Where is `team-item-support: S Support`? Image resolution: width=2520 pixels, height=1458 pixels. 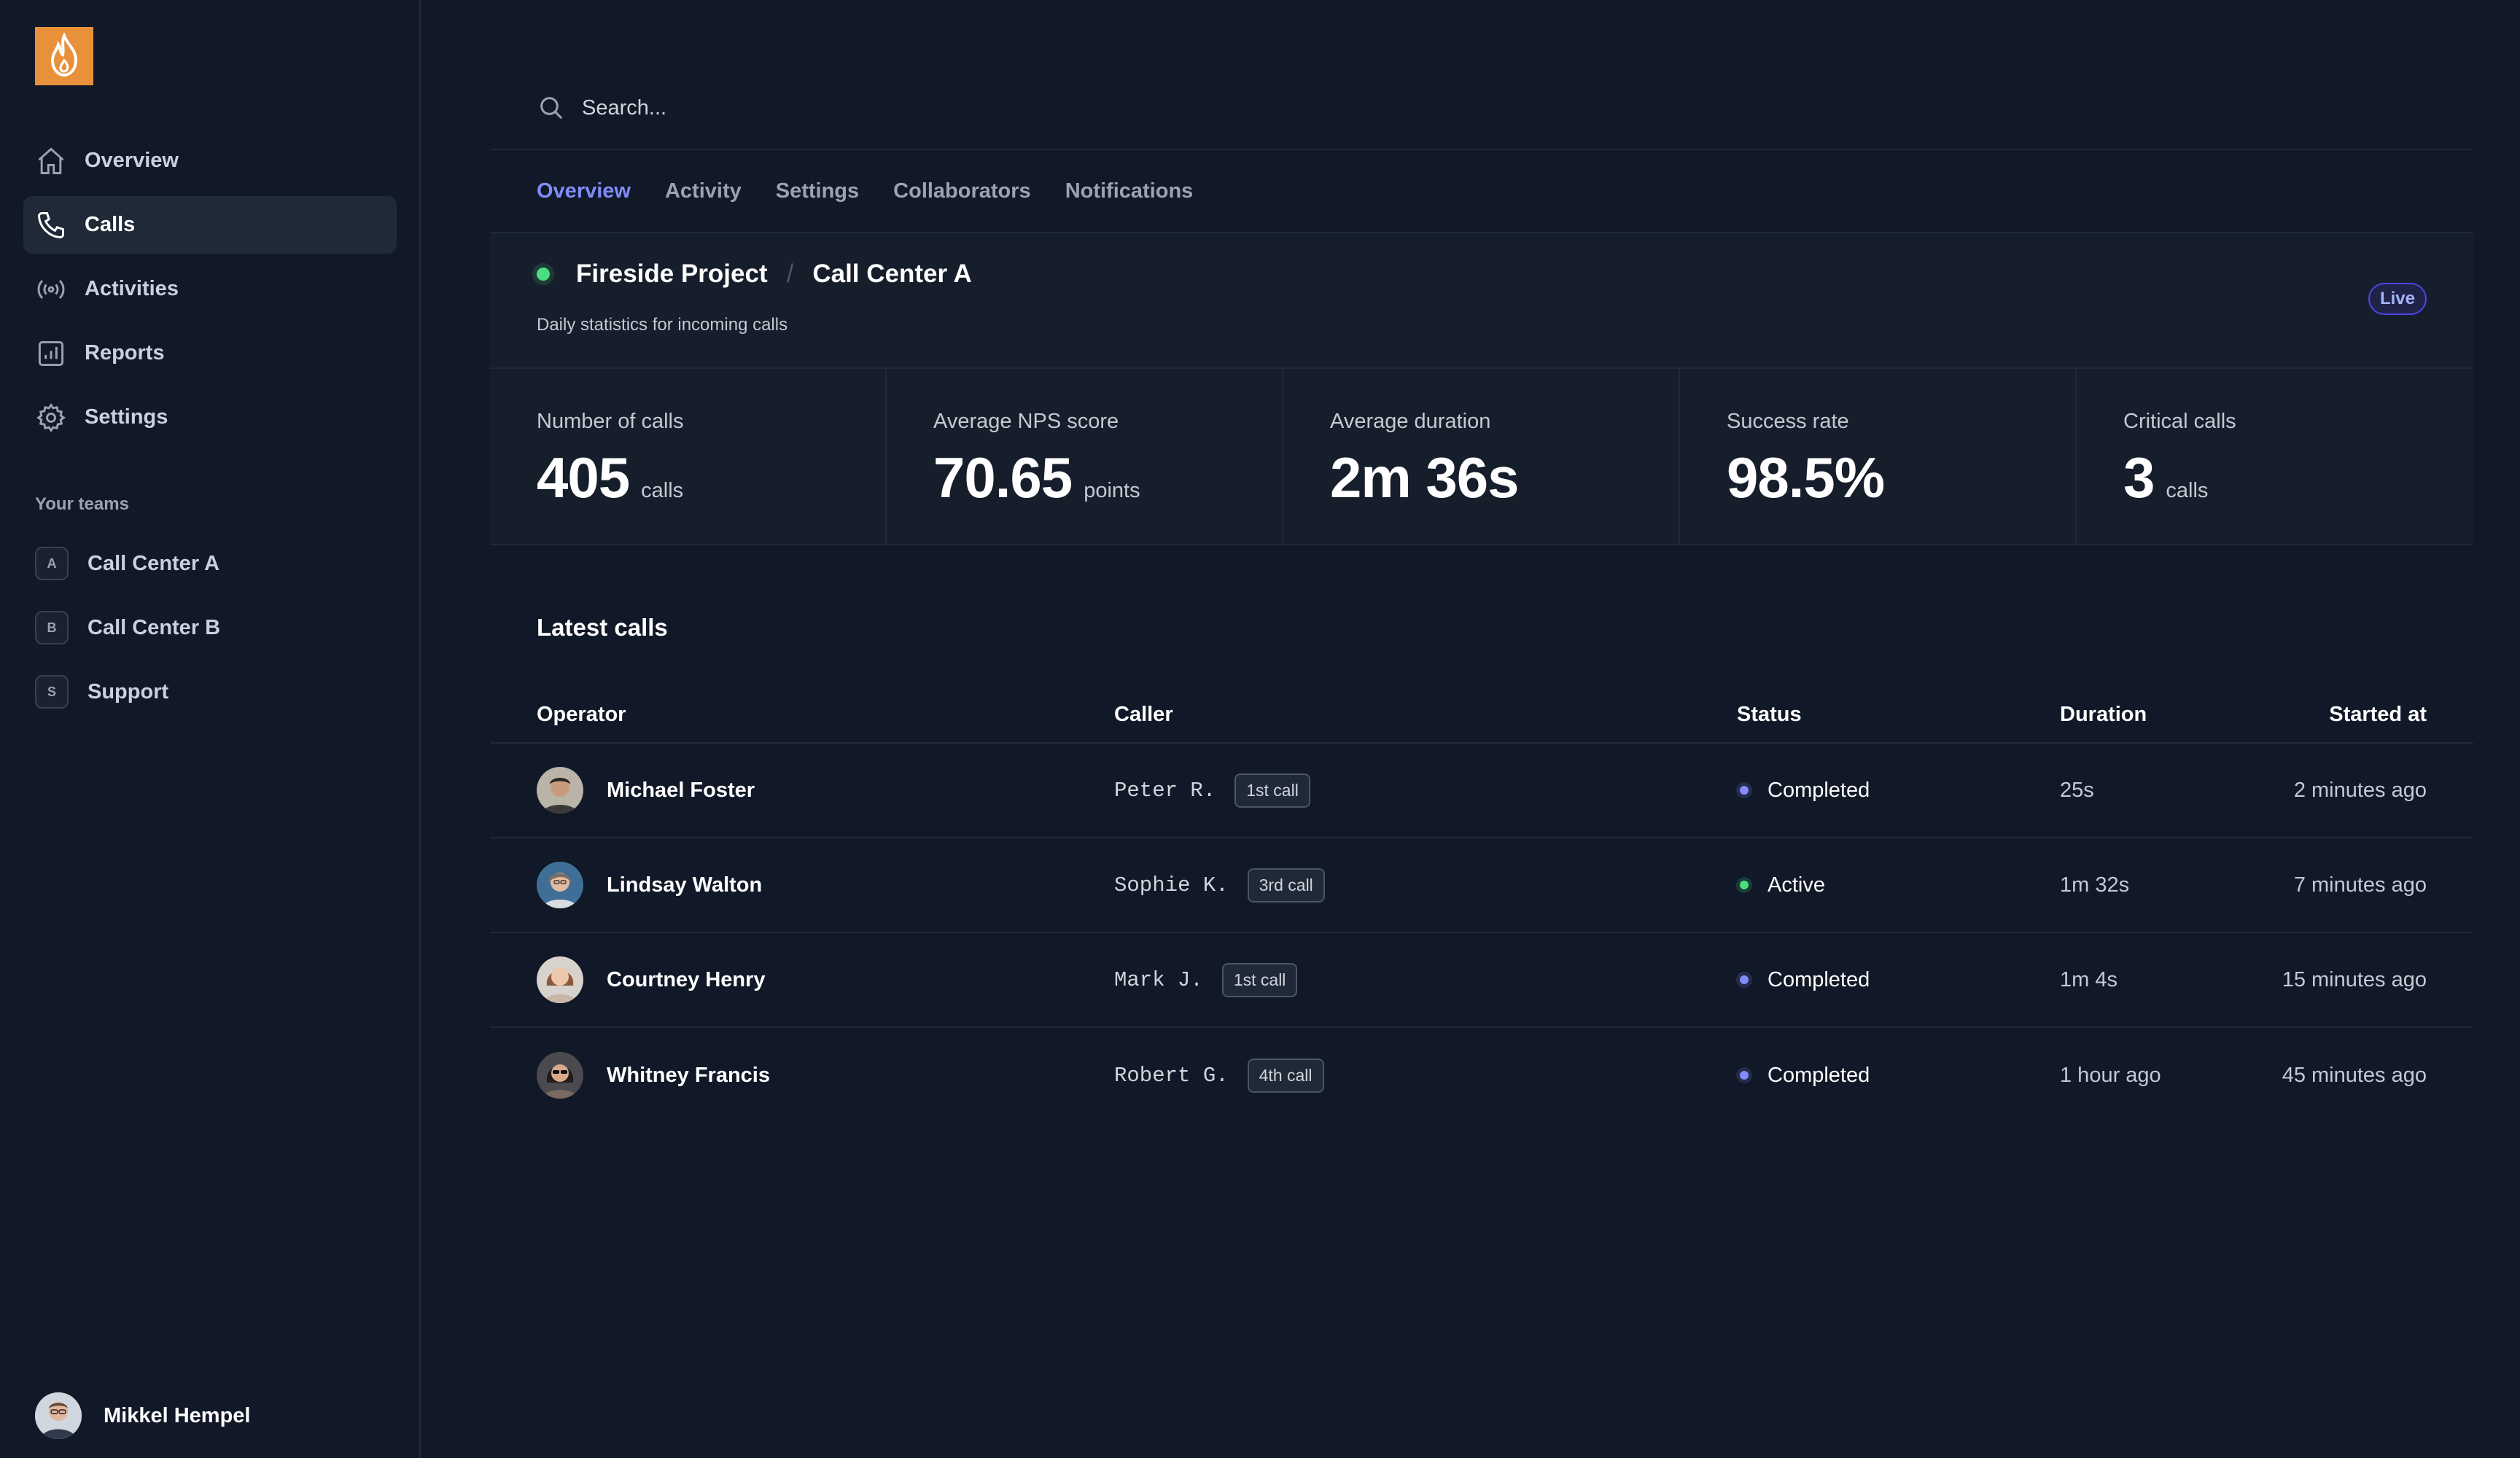 team-item-support: S Support is located at coordinates (101, 692).